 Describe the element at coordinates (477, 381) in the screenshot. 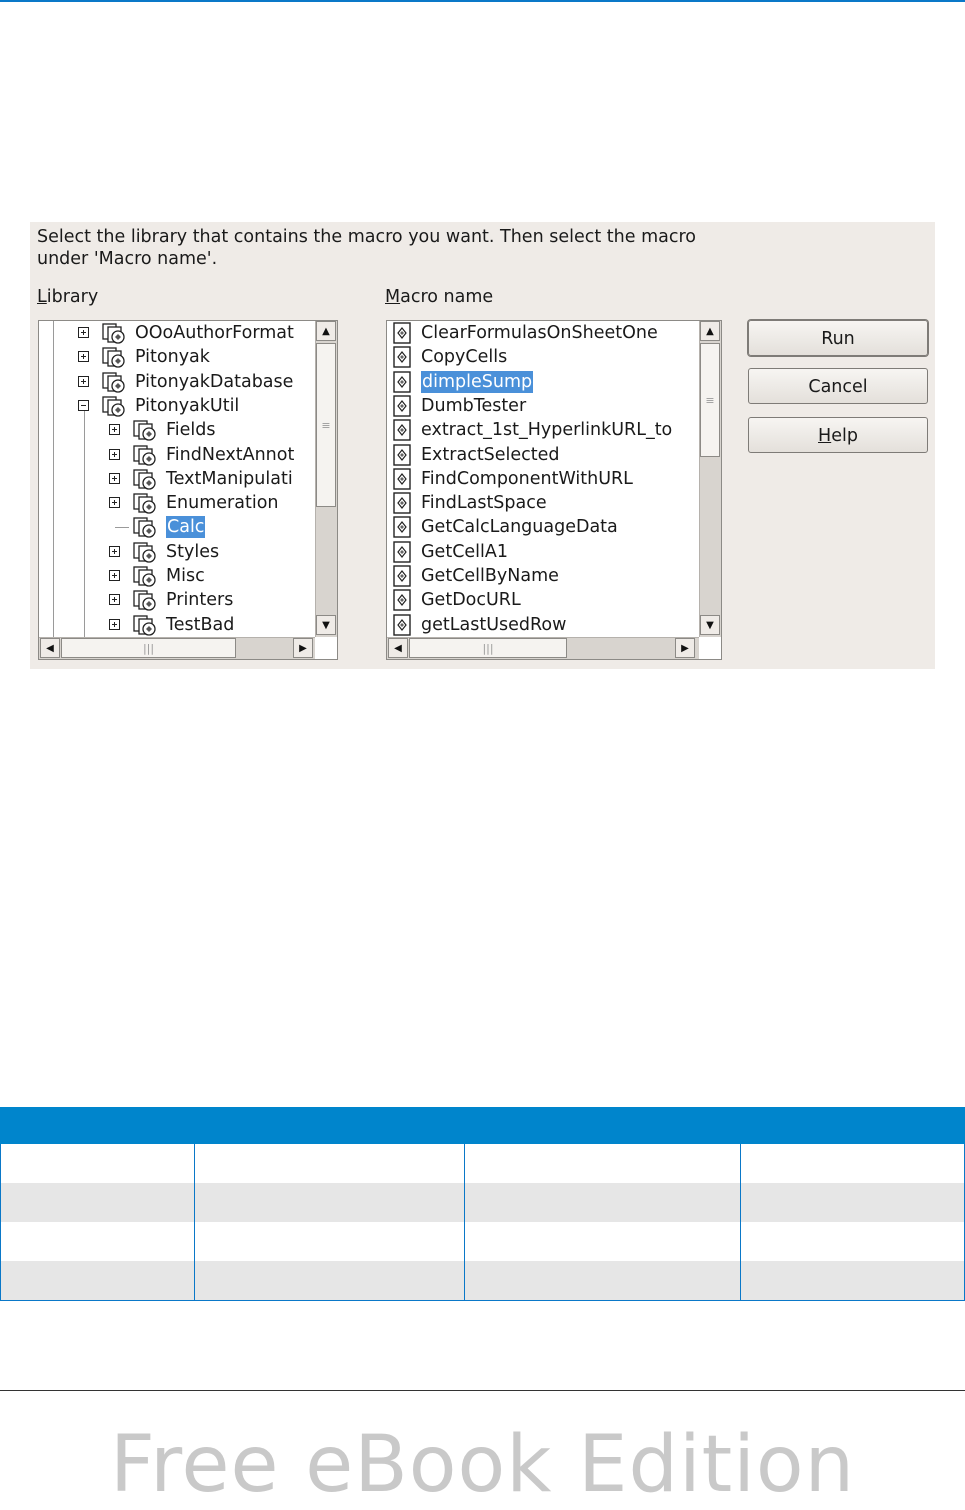

I see `macro-item-label: dimpleSump` at that location.